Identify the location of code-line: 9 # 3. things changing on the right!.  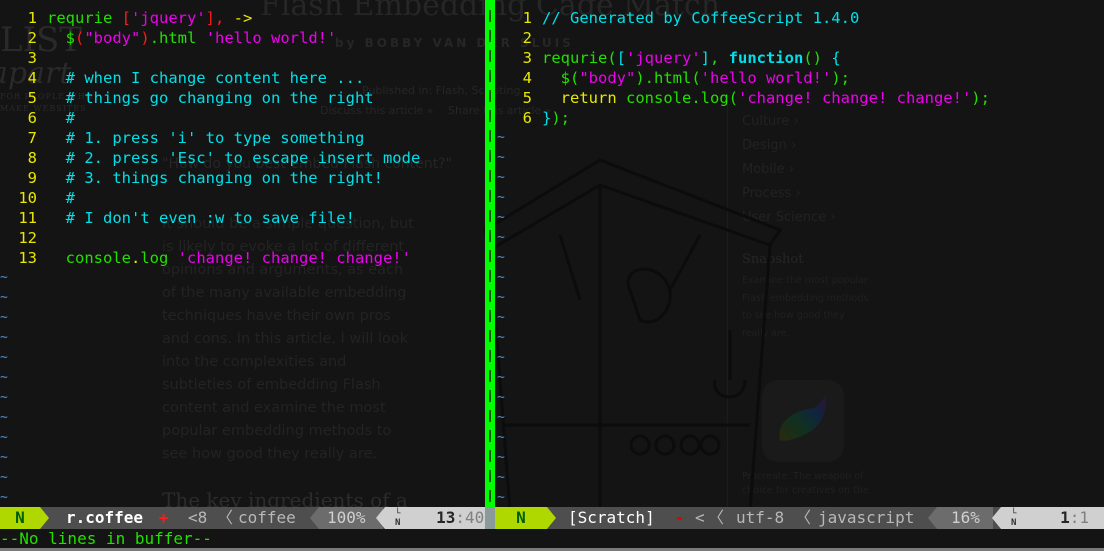
(191, 178).